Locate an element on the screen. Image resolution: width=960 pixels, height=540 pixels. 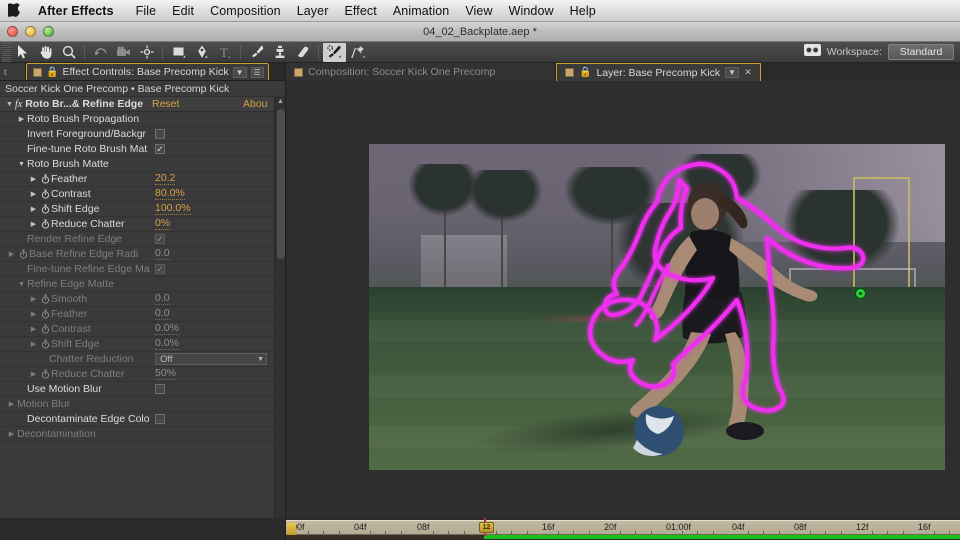
close-icon: ✕ is located at coordinates (748, 72).